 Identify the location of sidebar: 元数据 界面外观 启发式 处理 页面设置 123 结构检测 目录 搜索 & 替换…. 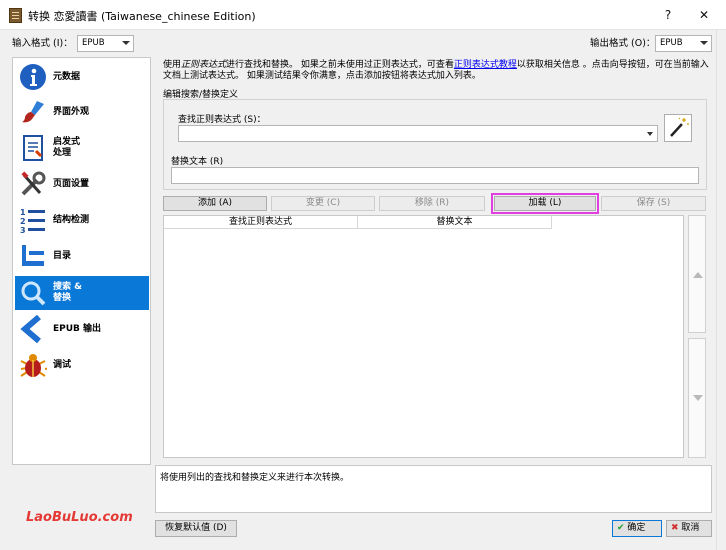
(81, 261).